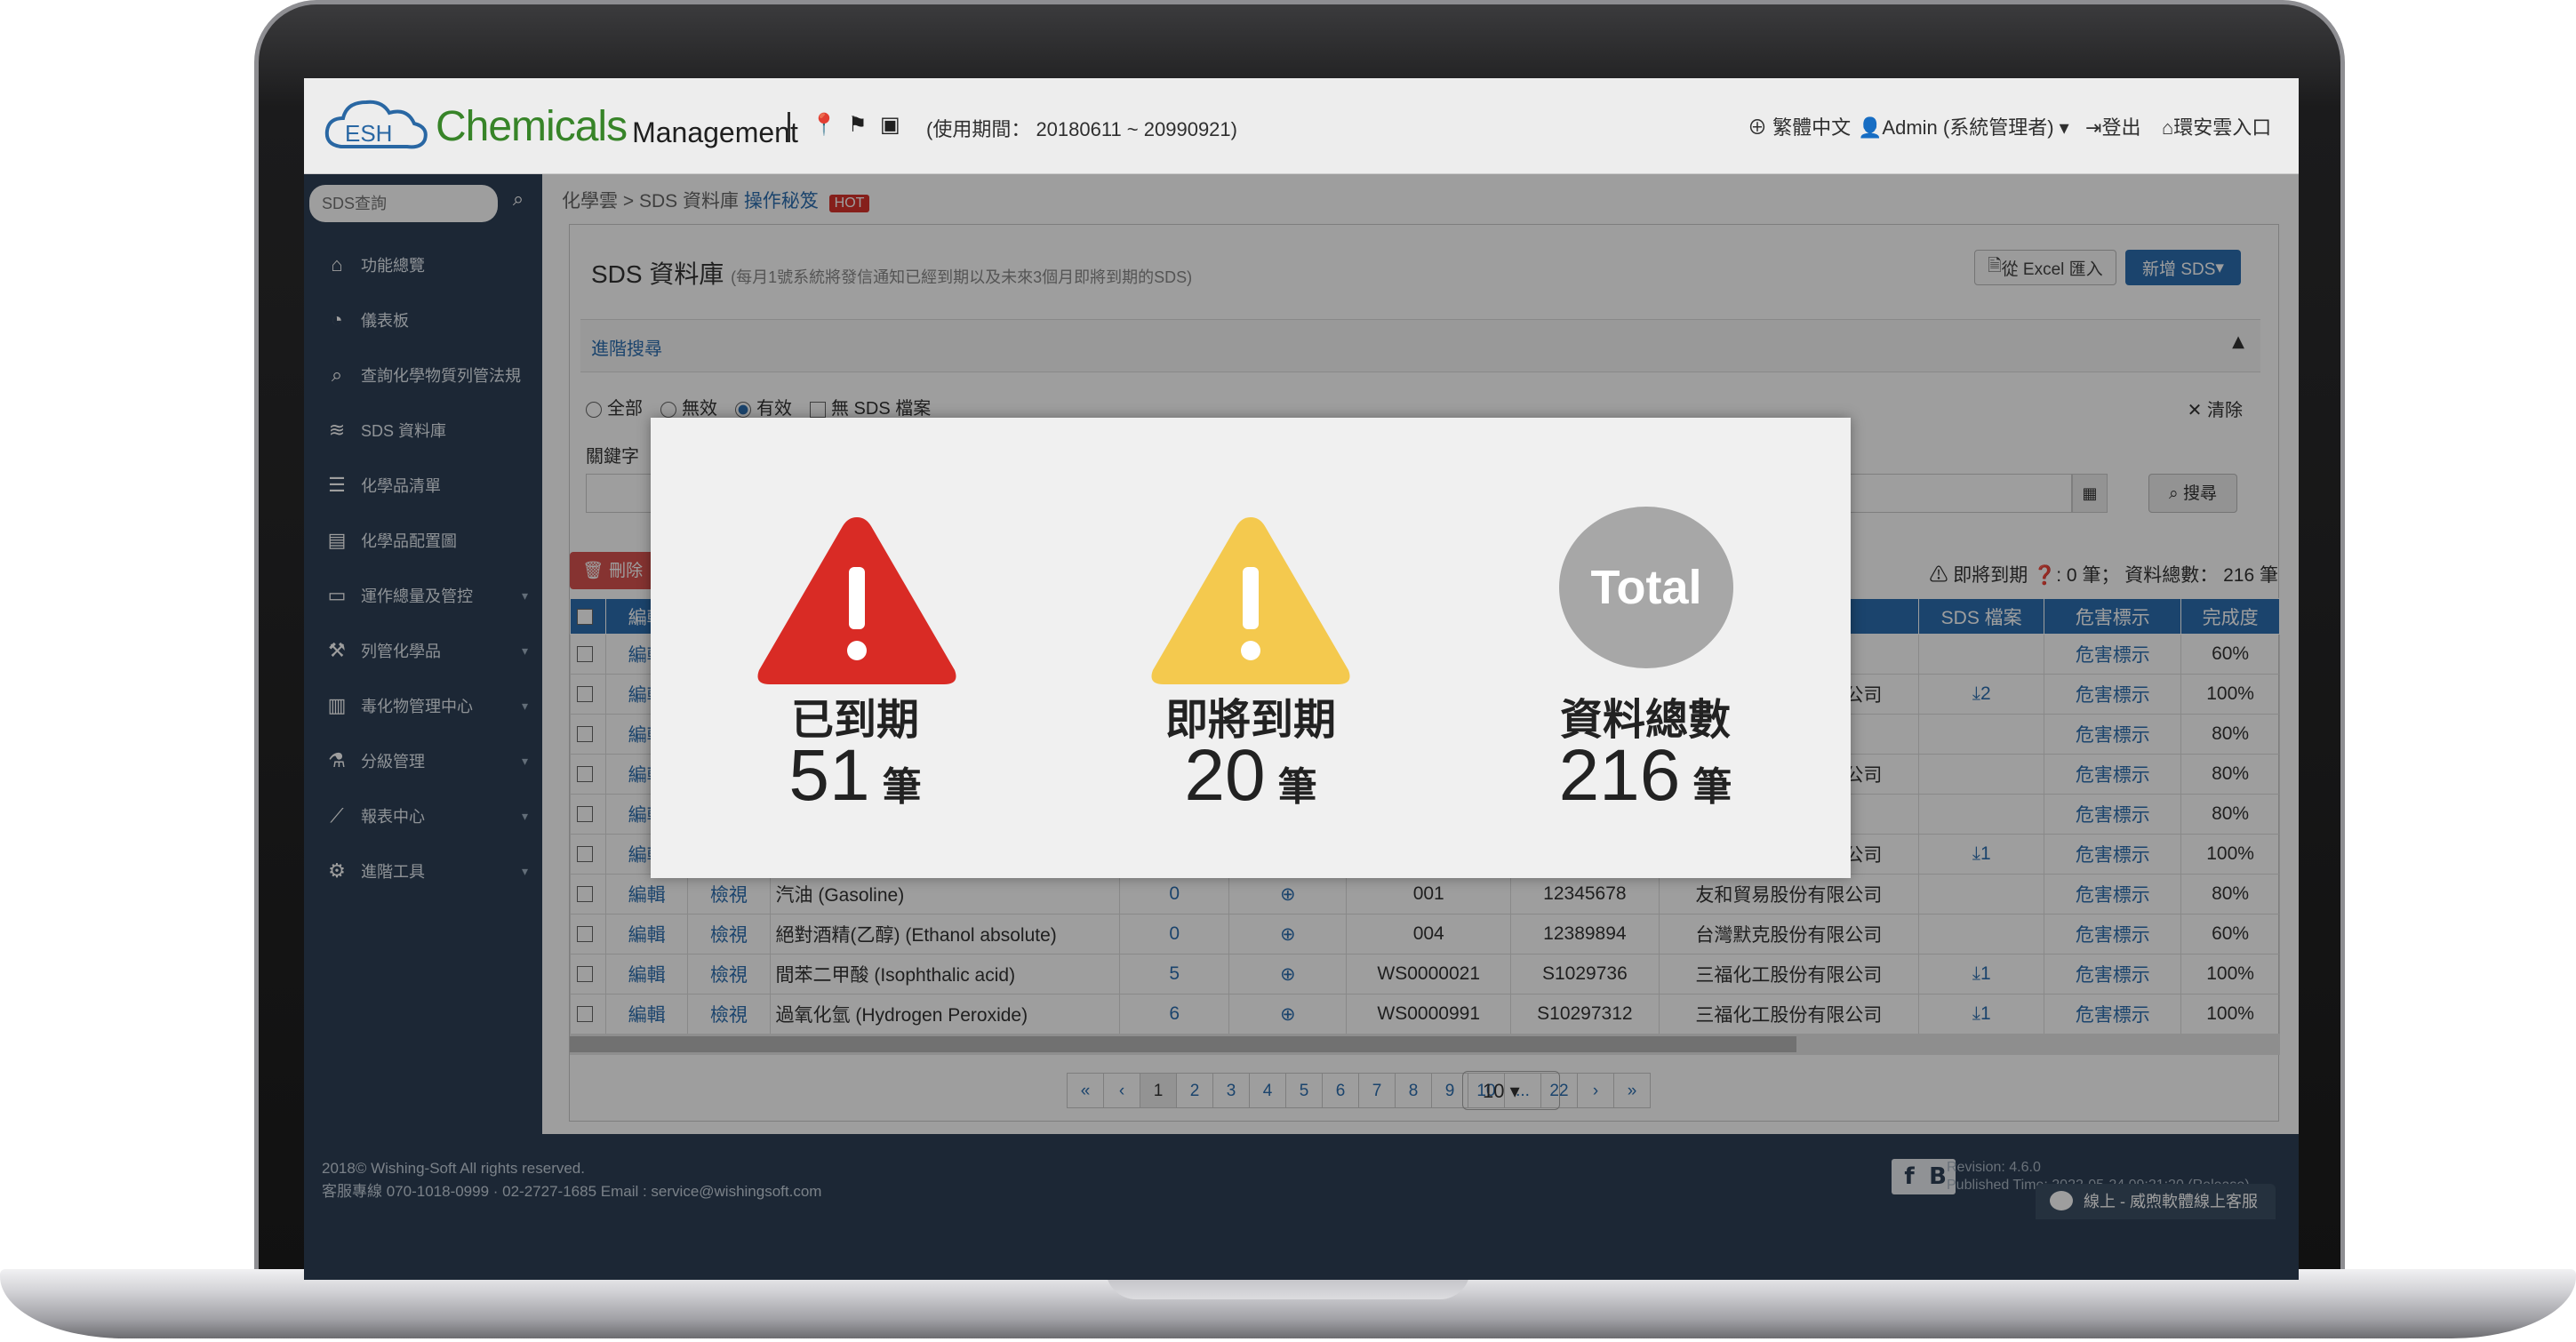  What do you see at coordinates (1301, 126) in the screenshot?
I see `overlay-dim-top` at bounding box center [1301, 126].